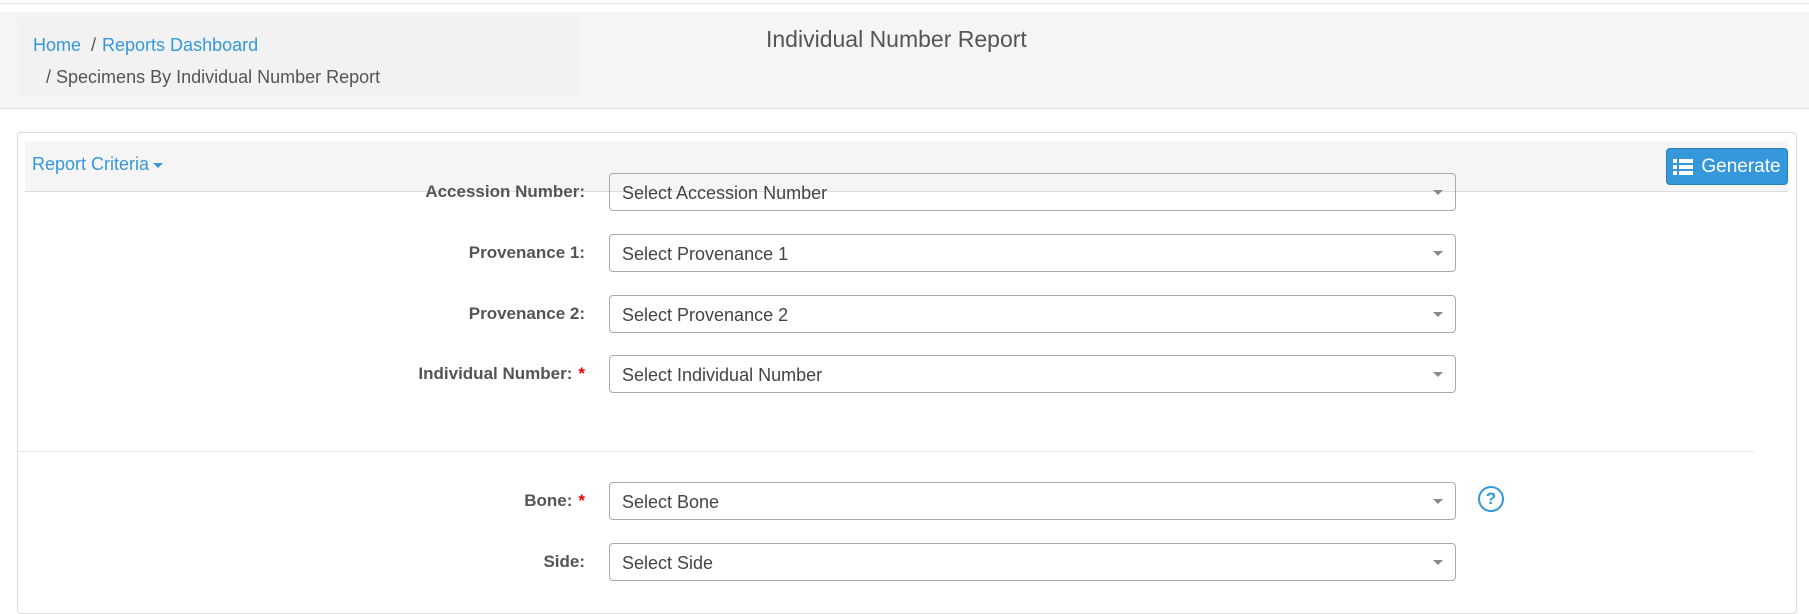 The height and width of the screenshot is (614, 1809). What do you see at coordinates (501, 373) in the screenshot?
I see `individual-number-label: Individual Number: *` at bounding box center [501, 373].